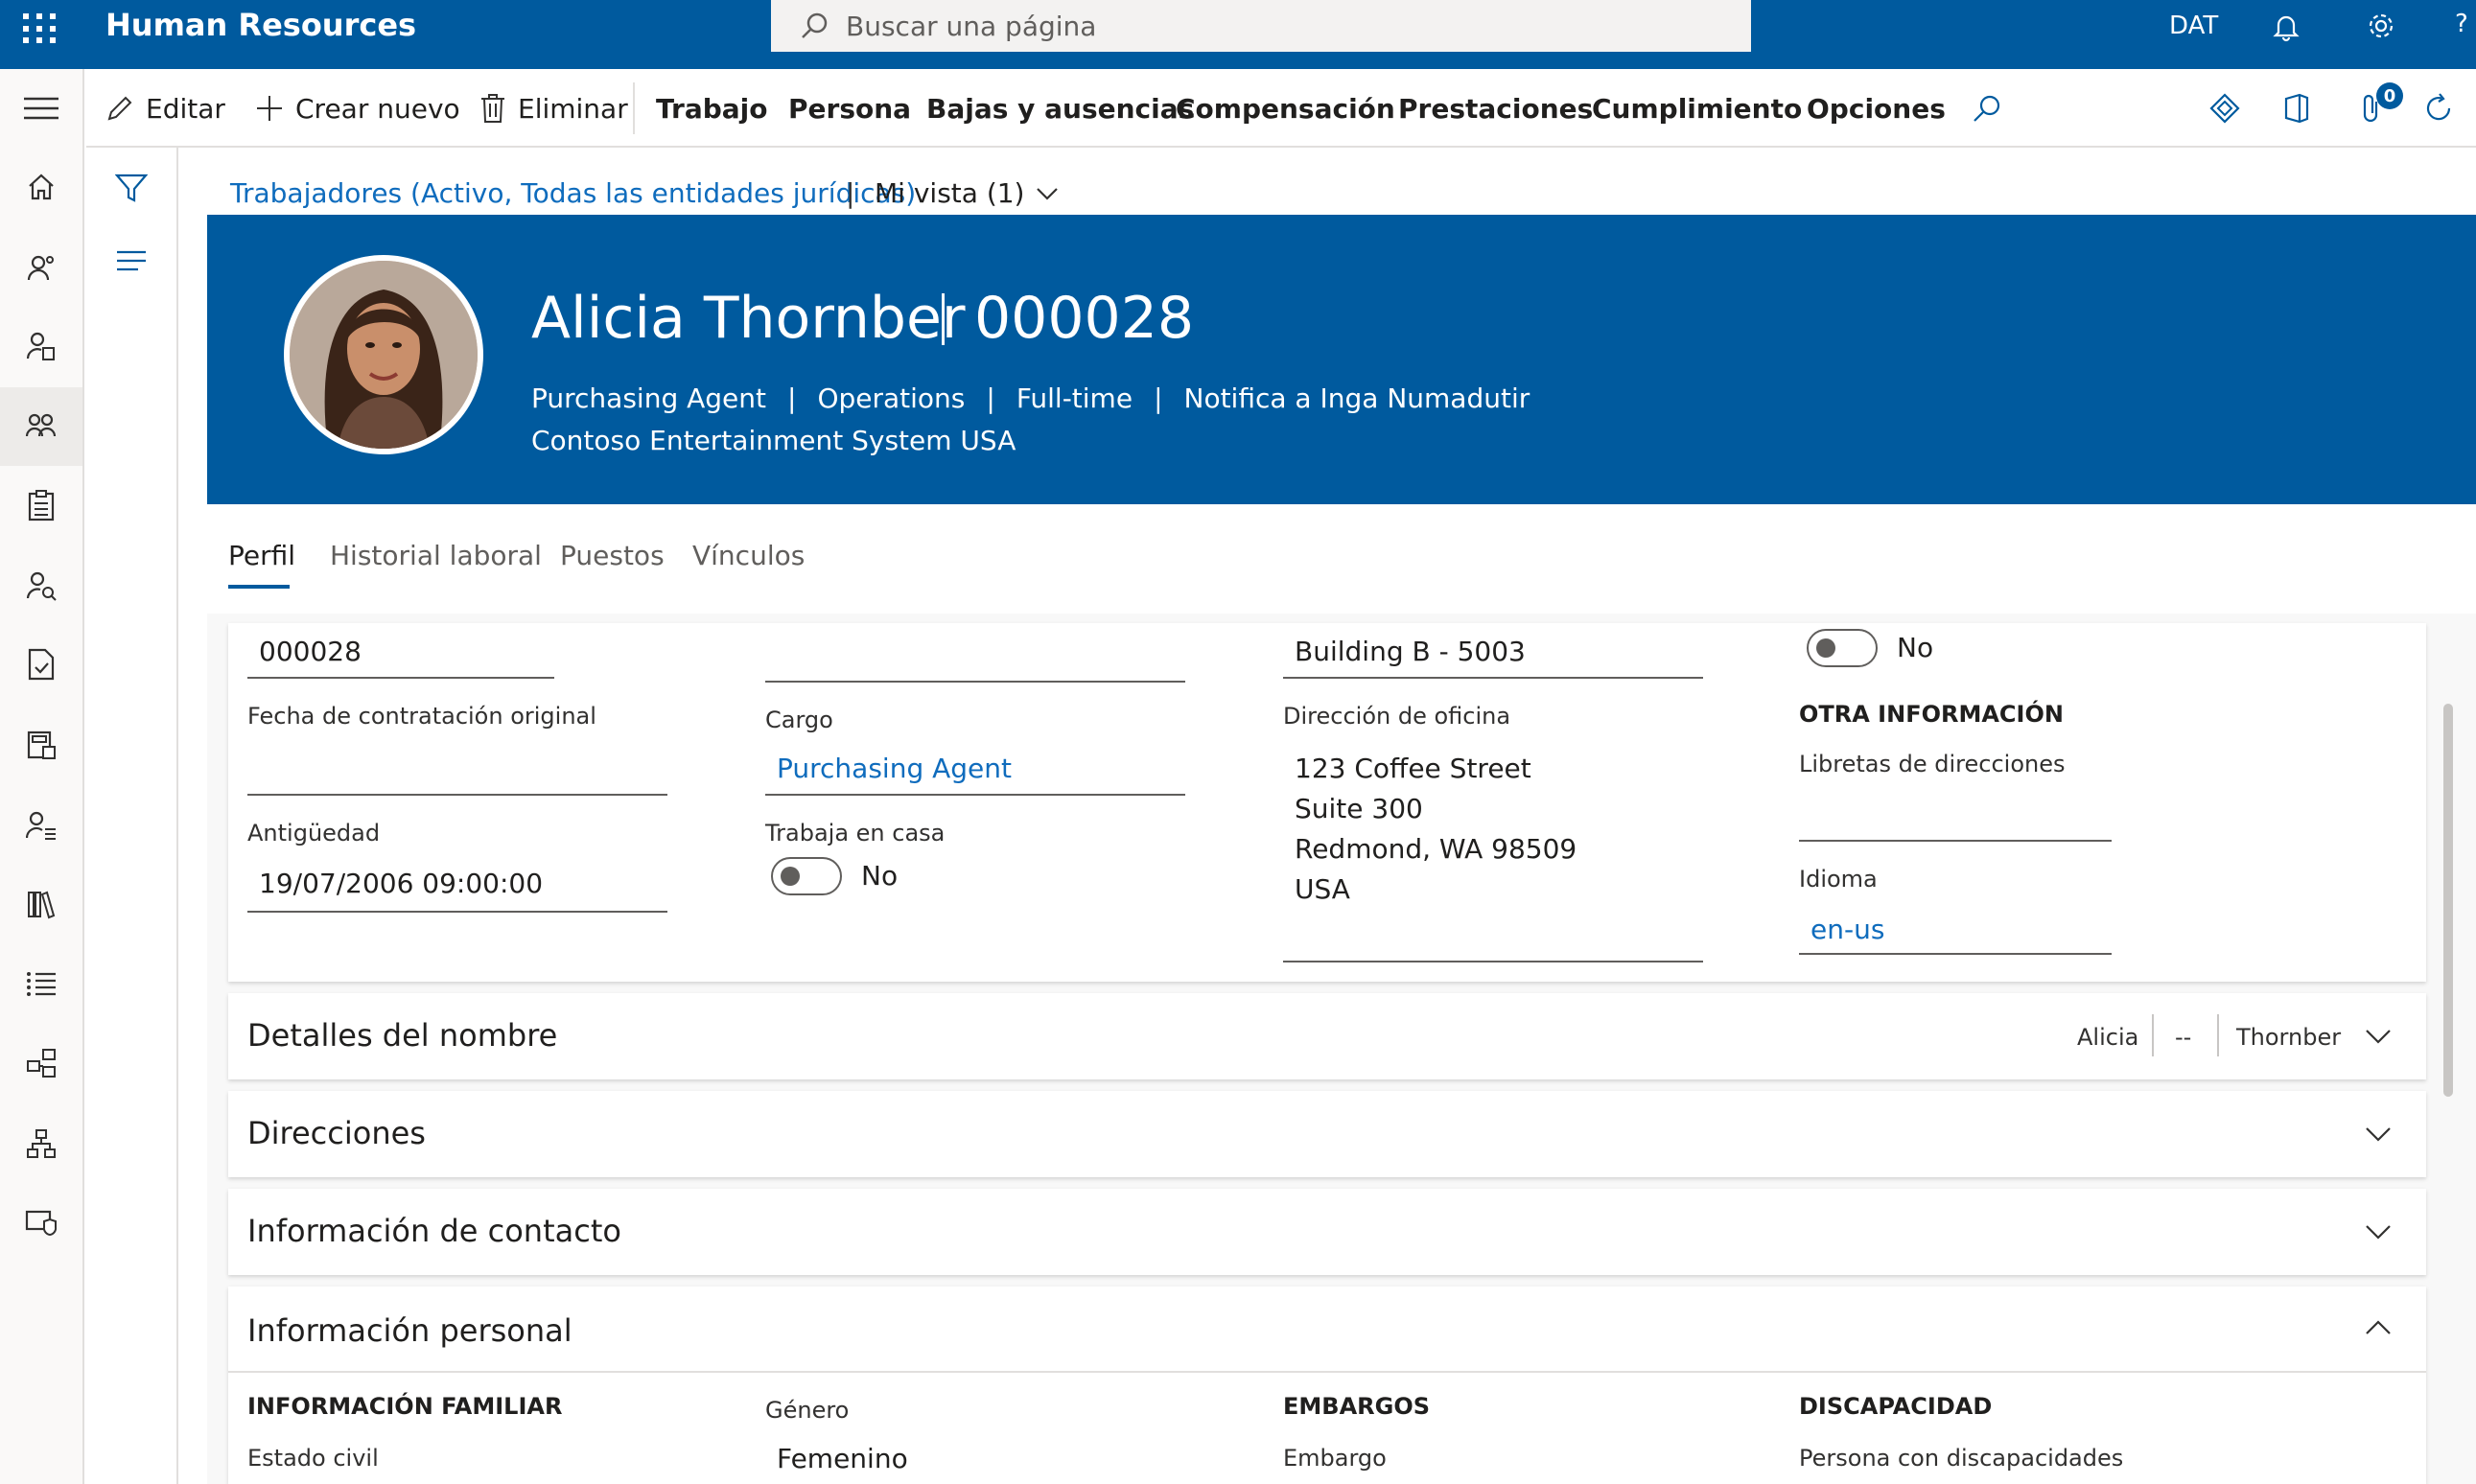 Image resolution: width=2476 pixels, height=1484 pixels. What do you see at coordinates (634, 108) in the screenshot?
I see `command-divider` at bounding box center [634, 108].